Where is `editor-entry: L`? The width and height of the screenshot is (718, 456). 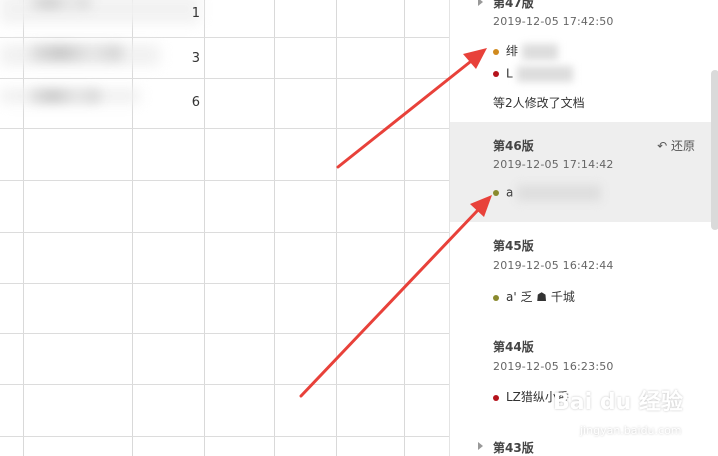
editor-entry: L is located at coordinates (533, 74).